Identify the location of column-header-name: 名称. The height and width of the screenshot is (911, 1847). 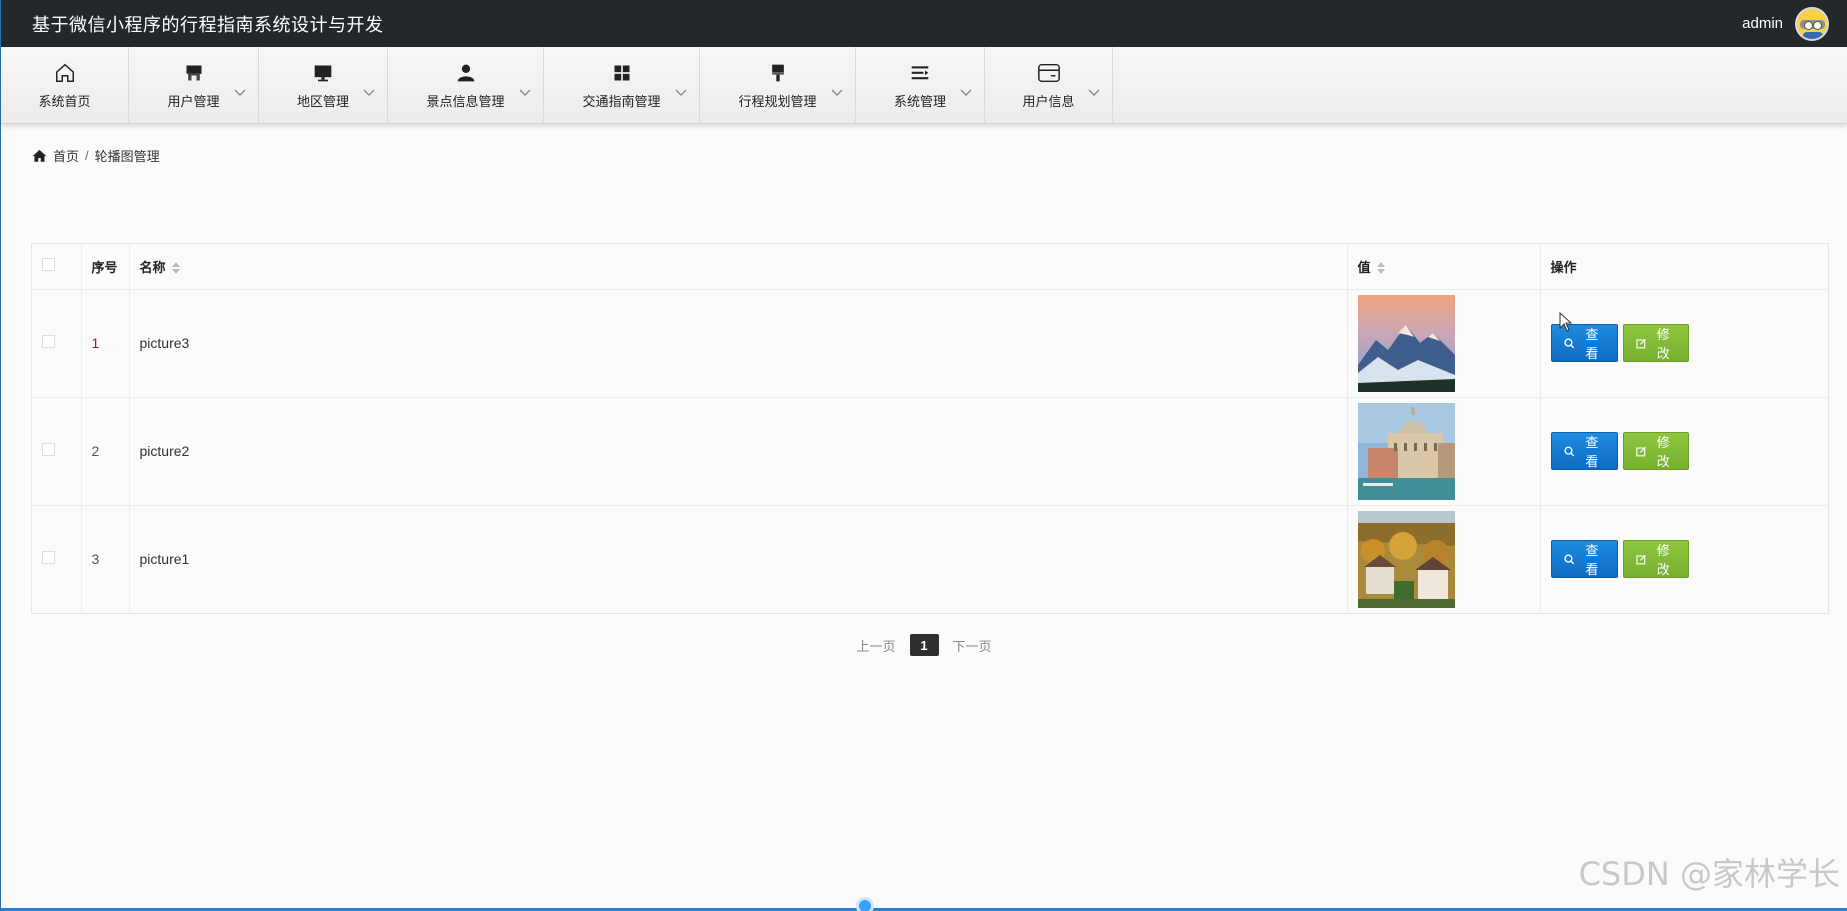
(738, 267).